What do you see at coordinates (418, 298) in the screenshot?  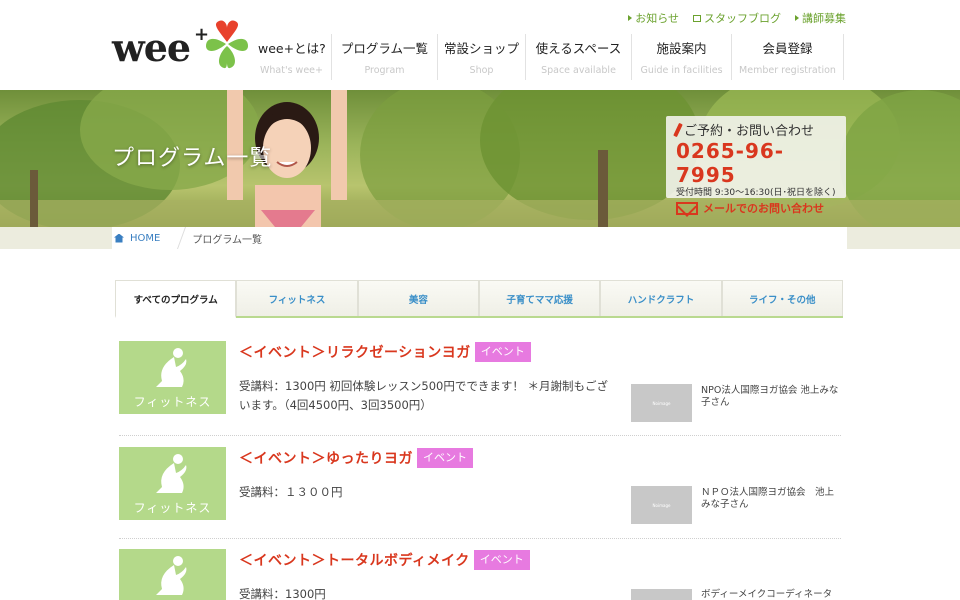 I see `tab-beauty: 美容` at bounding box center [418, 298].